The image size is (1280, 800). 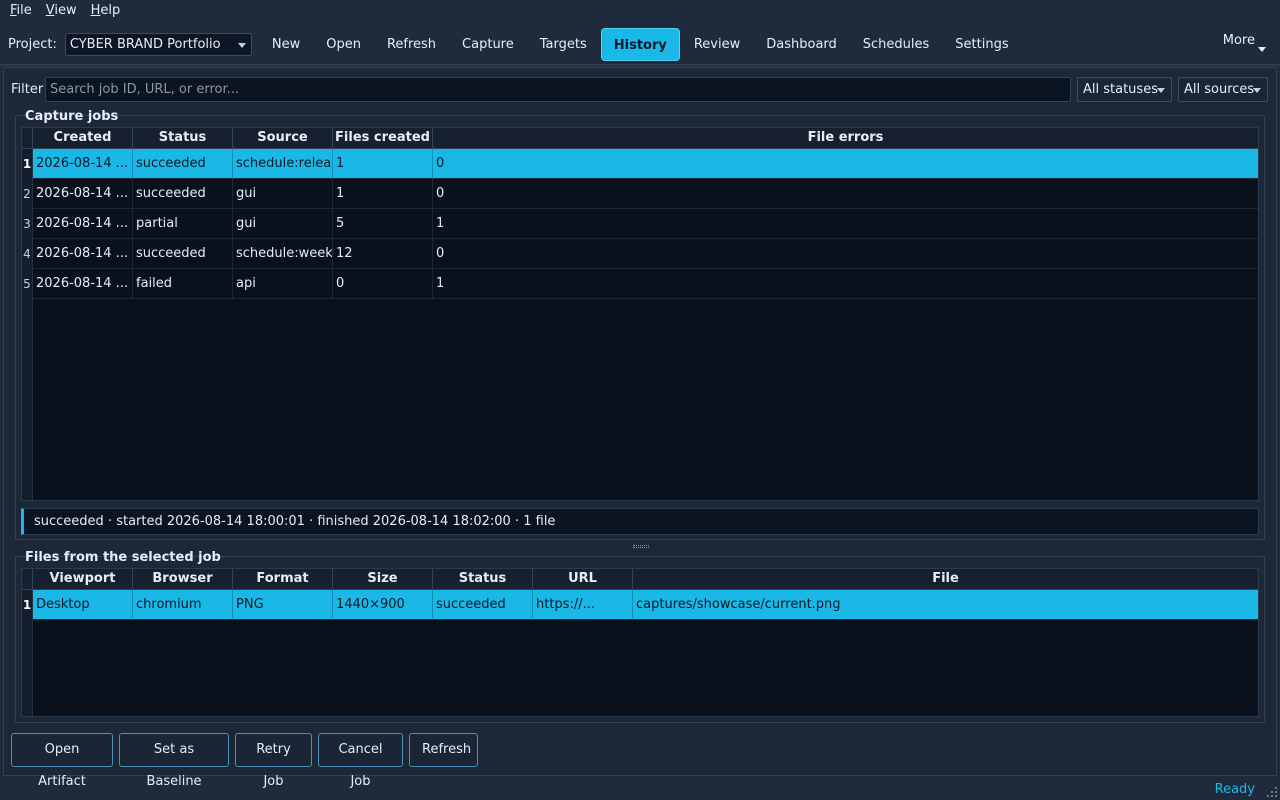 What do you see at coordinates (383, 579) in the screenshot?
I see `col-size: Size` at bounding box center [383, 579].